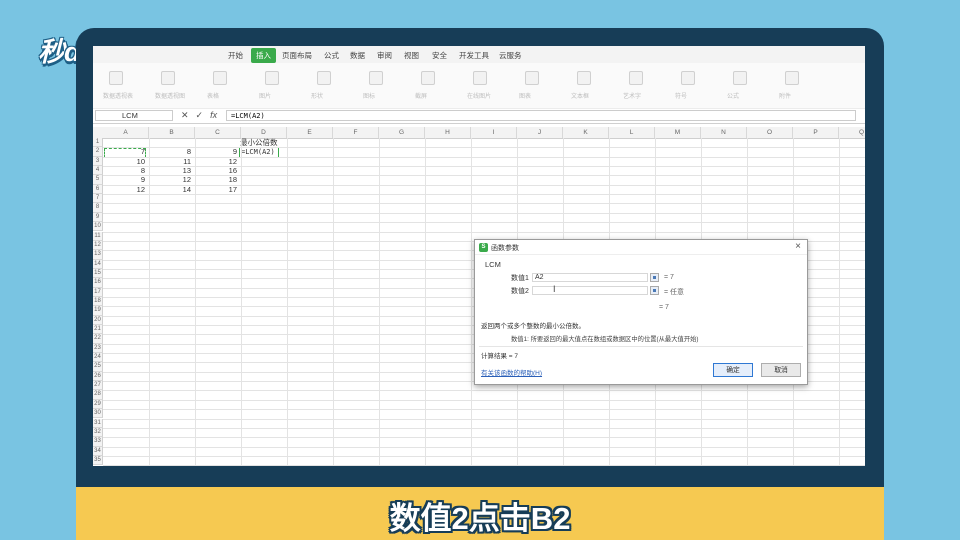 The height and width of the screenshot is (540, 960). What do you see at coordinates (217, 151) in the screenshot?
I see `cell-C2: 9` at bounding box center [217, 151].